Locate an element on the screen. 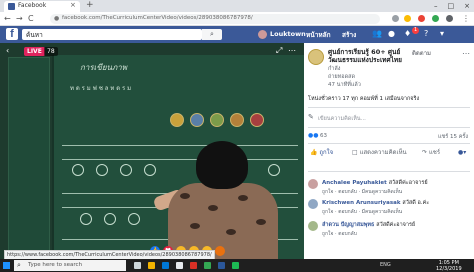 This screenshot has width=474, height=272. language-indicator: ENG is located at coordinates (385, 265).